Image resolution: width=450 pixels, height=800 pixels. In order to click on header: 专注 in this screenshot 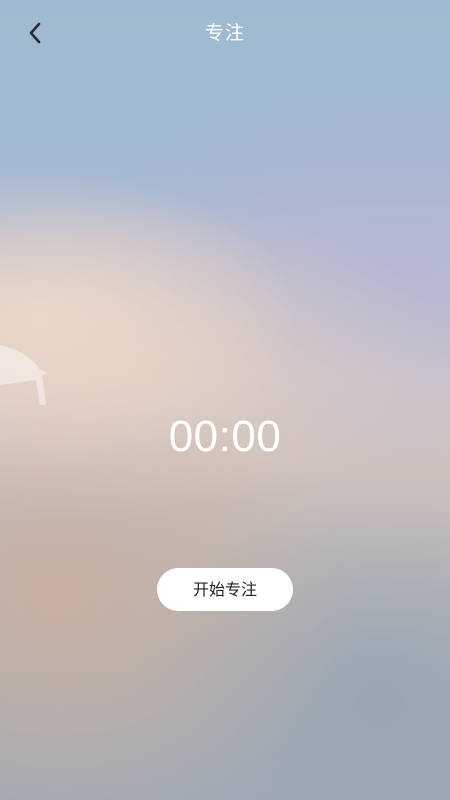, I will do `click(225, 34)`.